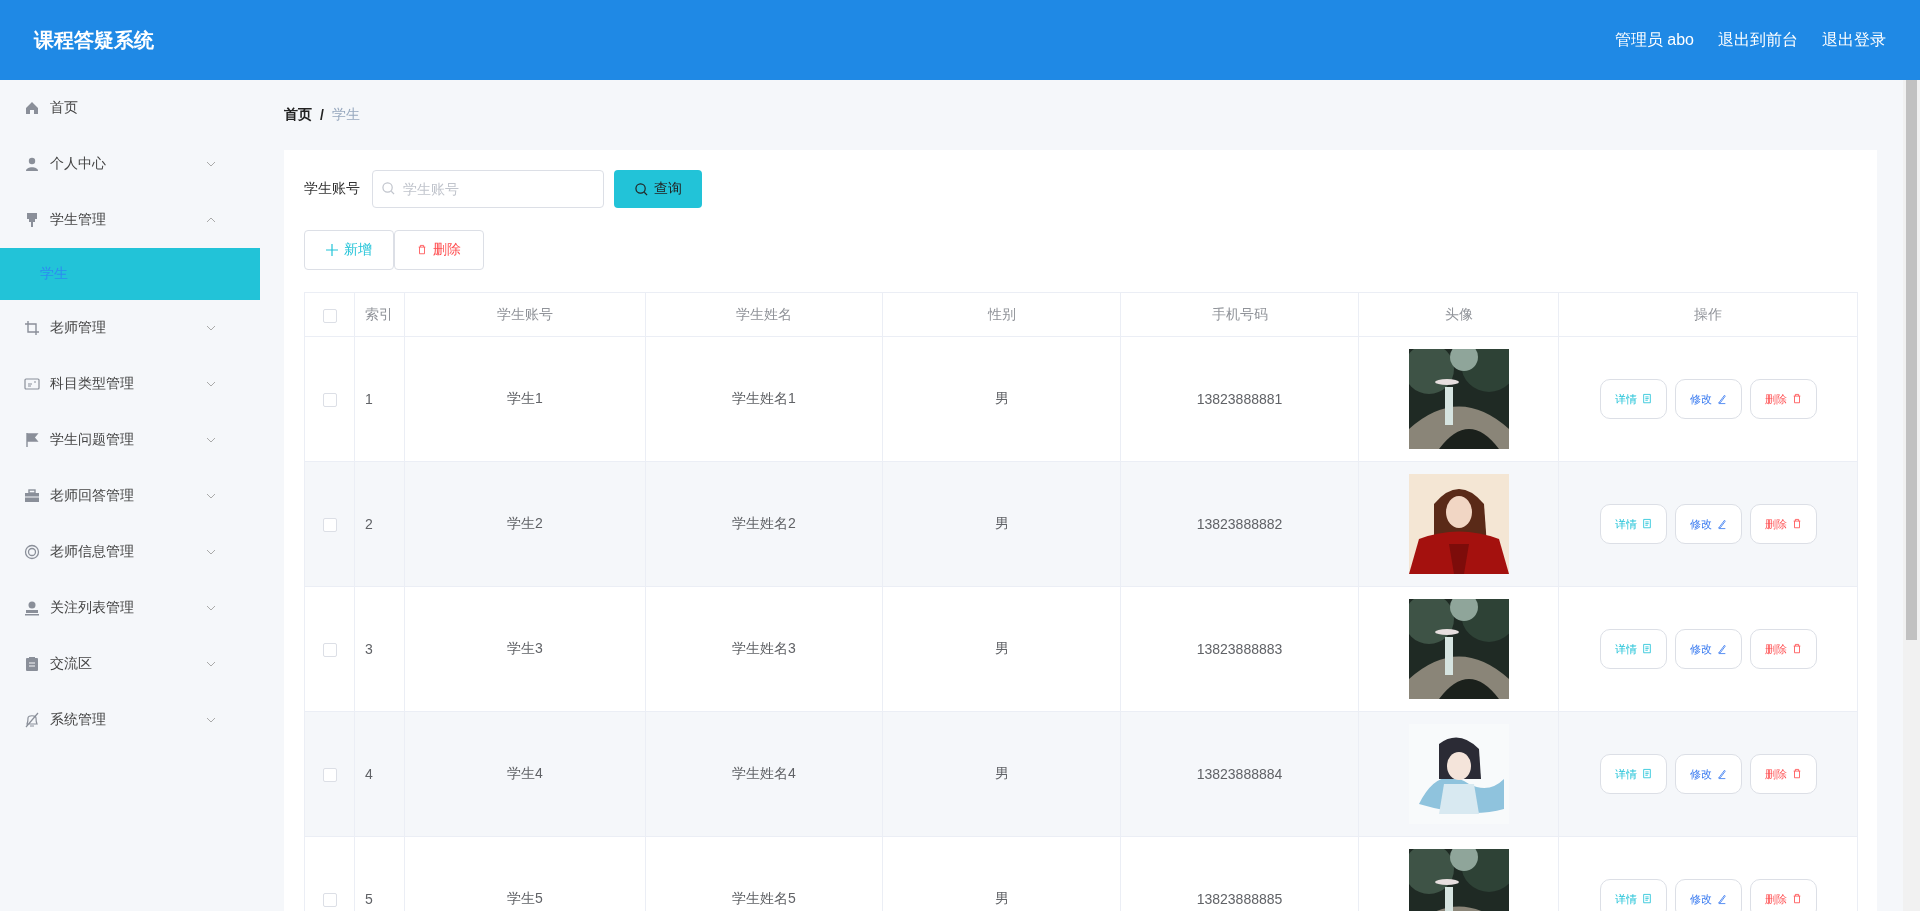  I want to click on menu-item: 老师回答管理, so click(130, 496).